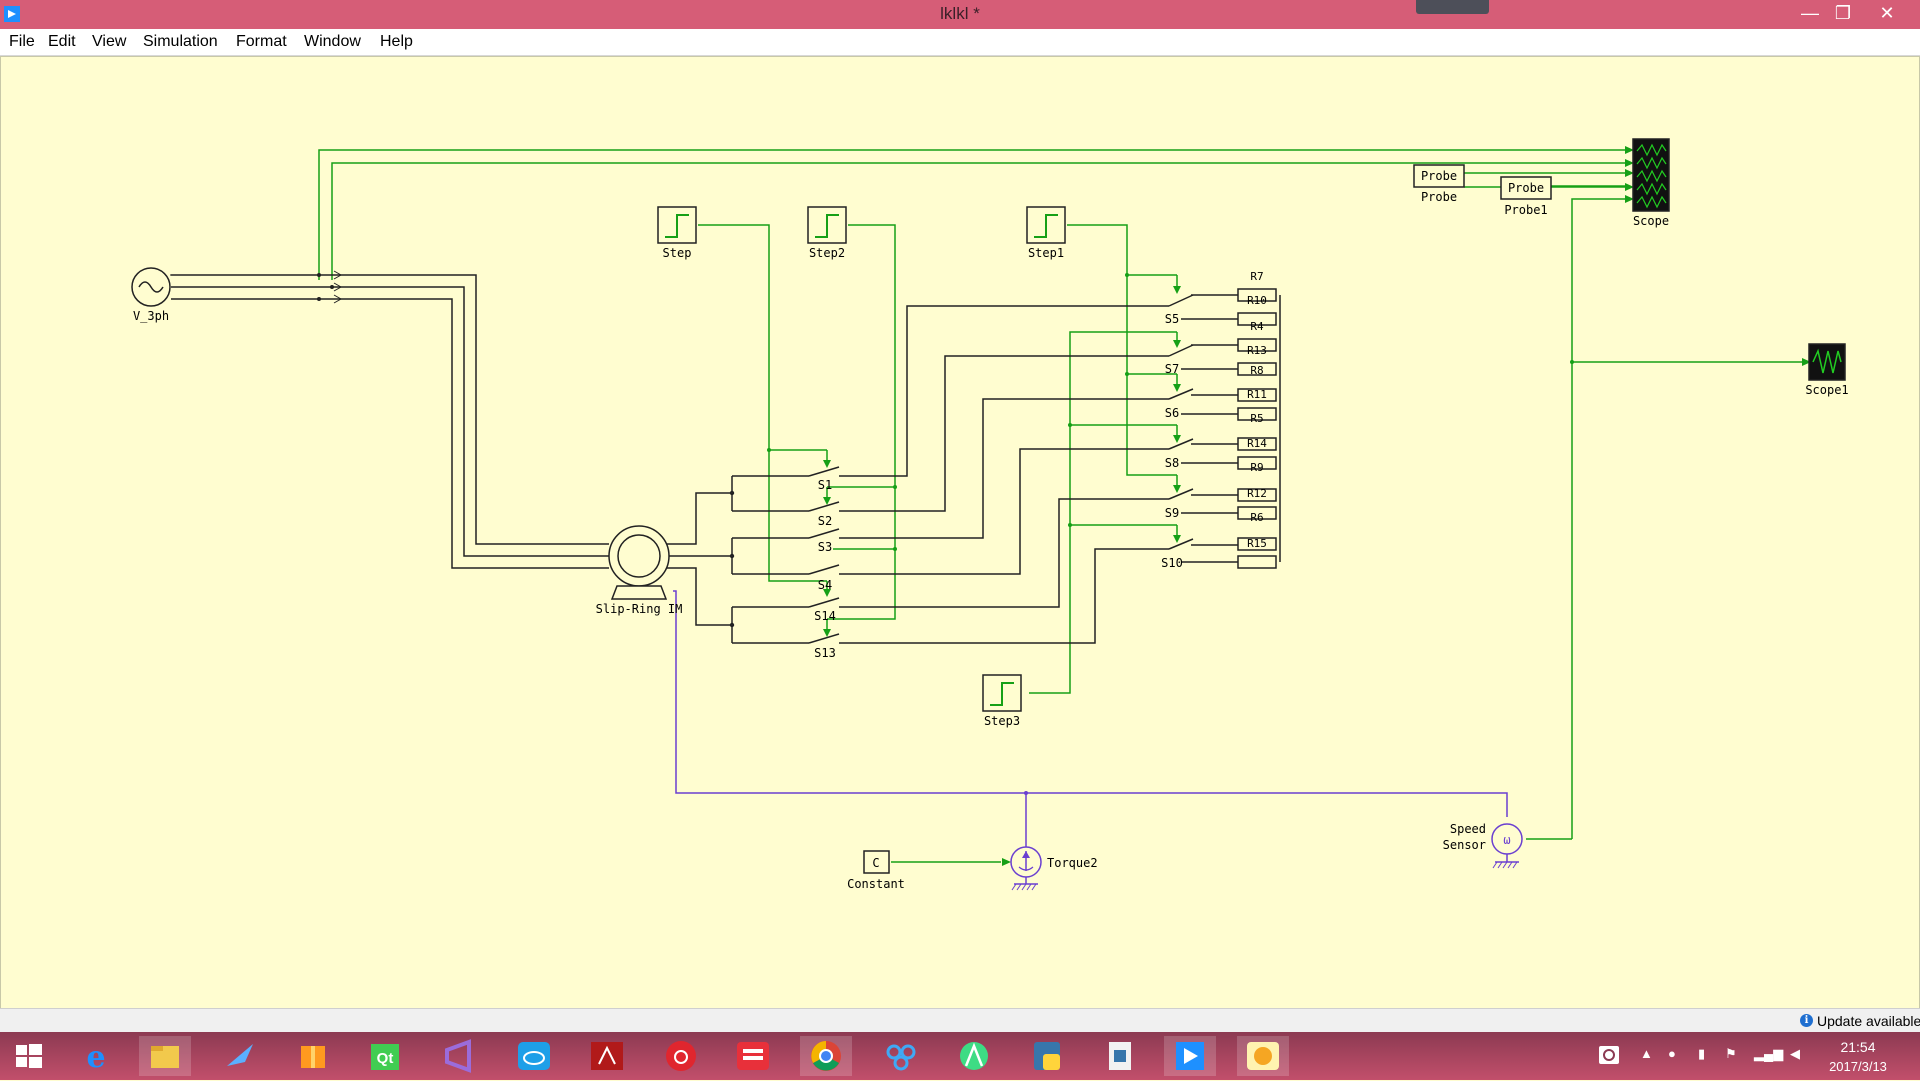 The image size is (1920, 1081). I want to click on acrobat-icon, so click(607, 1056).